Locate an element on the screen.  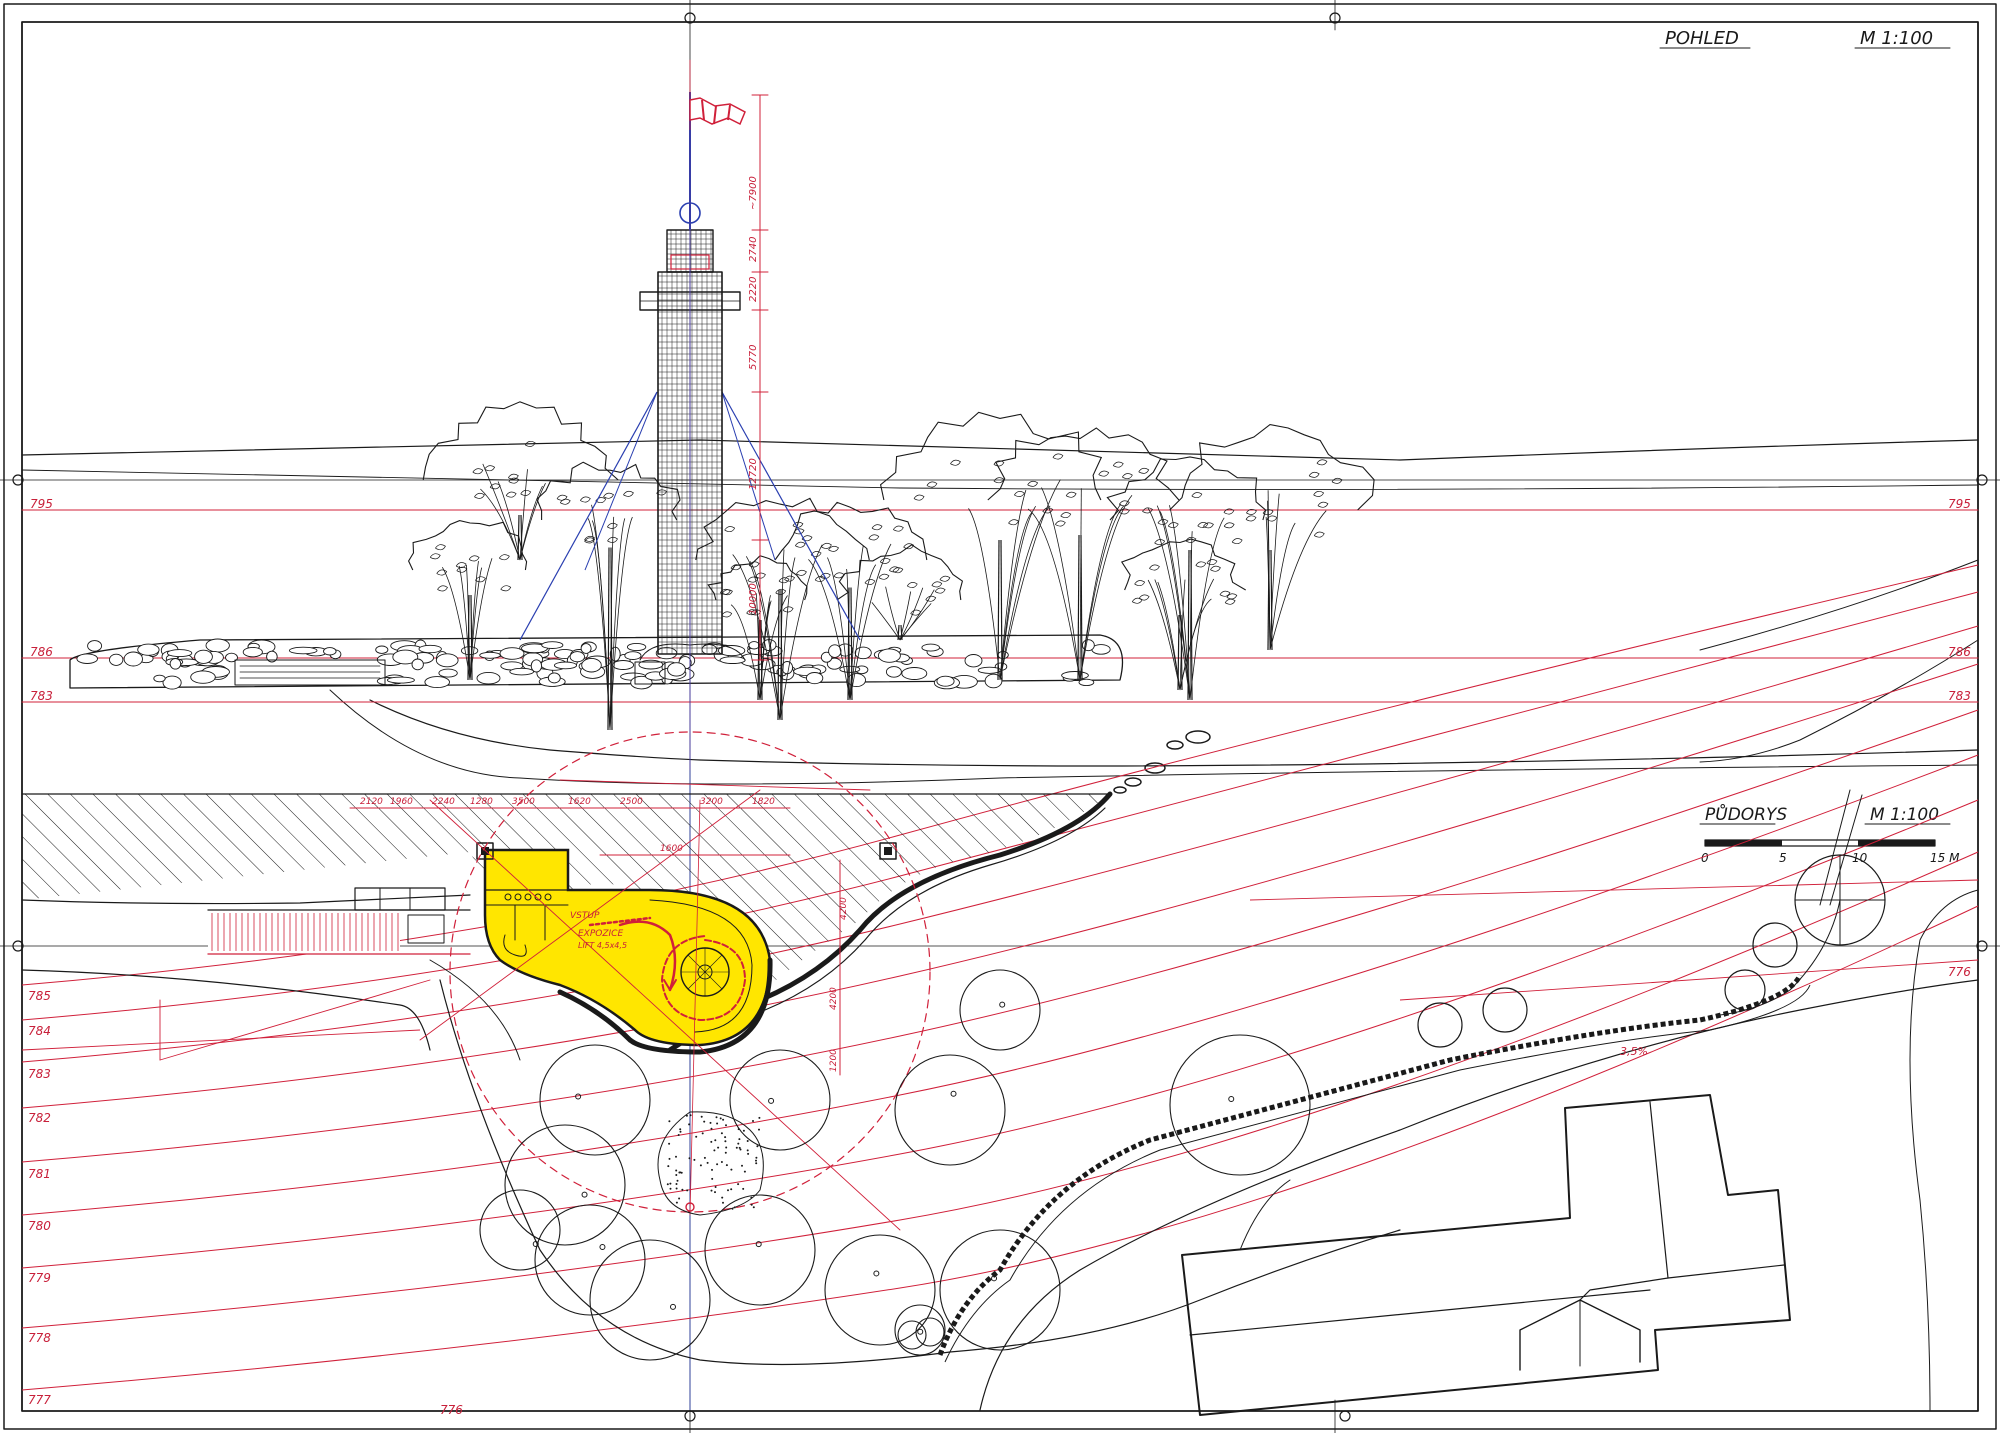
level-left-786: 786 is located at coordinates (41, 652).